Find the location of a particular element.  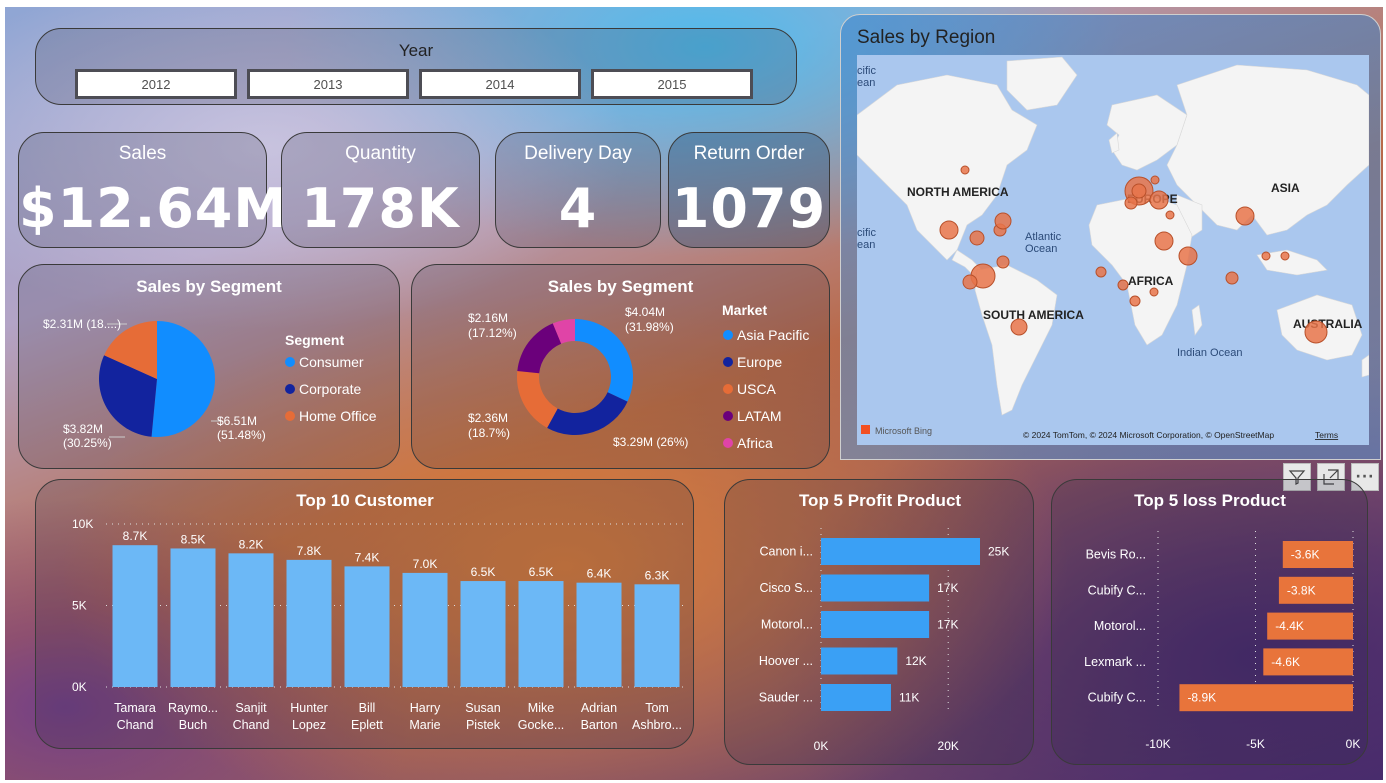

donut-slice-usca is located at coordinates (537, 399).